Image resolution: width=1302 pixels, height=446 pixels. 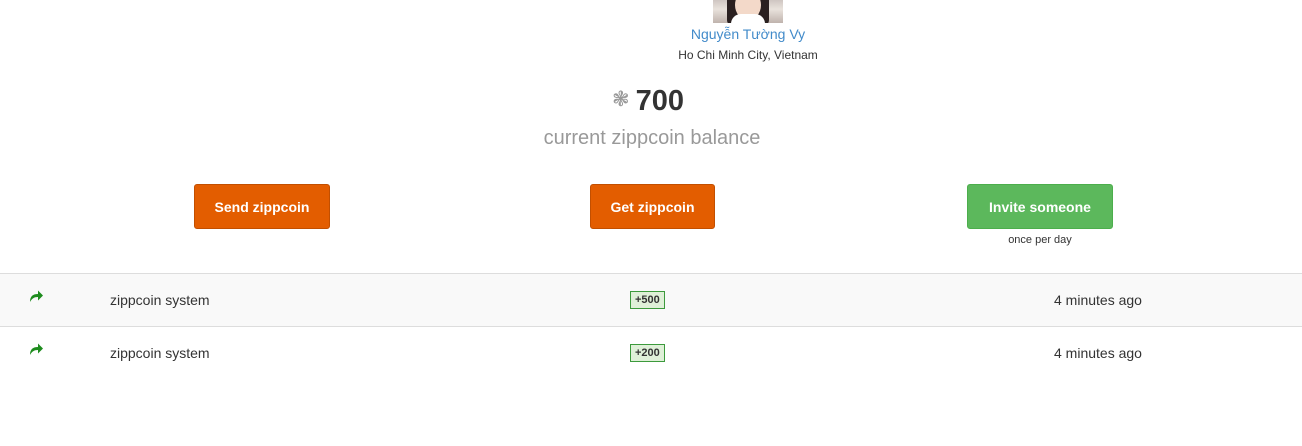 I want to click on balance-amount: 700, so click(x=659, y=101).